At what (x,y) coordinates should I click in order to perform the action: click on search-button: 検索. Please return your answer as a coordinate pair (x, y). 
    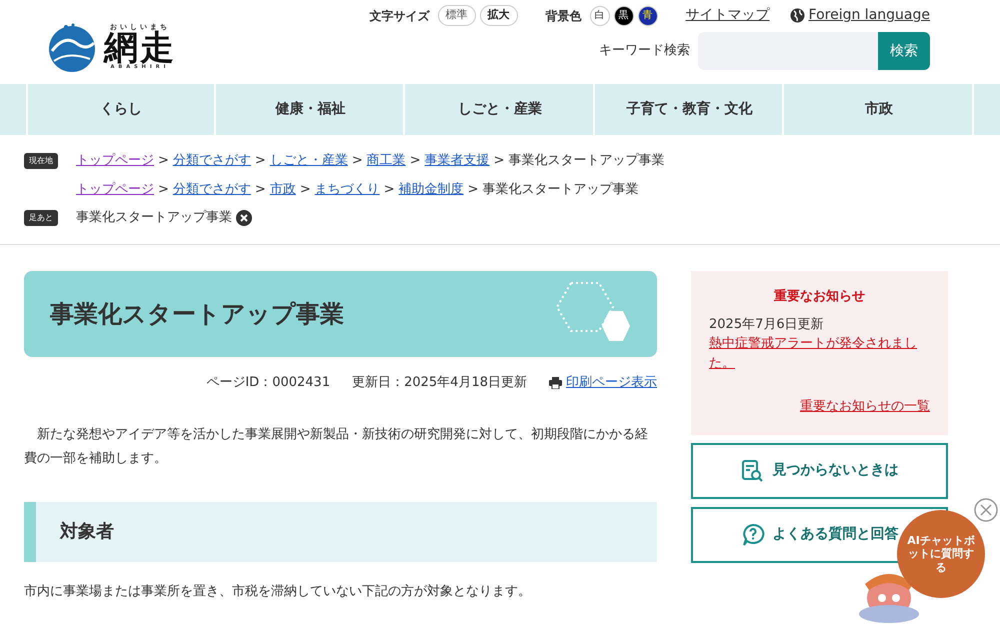
    Looking at the image, I should click on (904, 51).